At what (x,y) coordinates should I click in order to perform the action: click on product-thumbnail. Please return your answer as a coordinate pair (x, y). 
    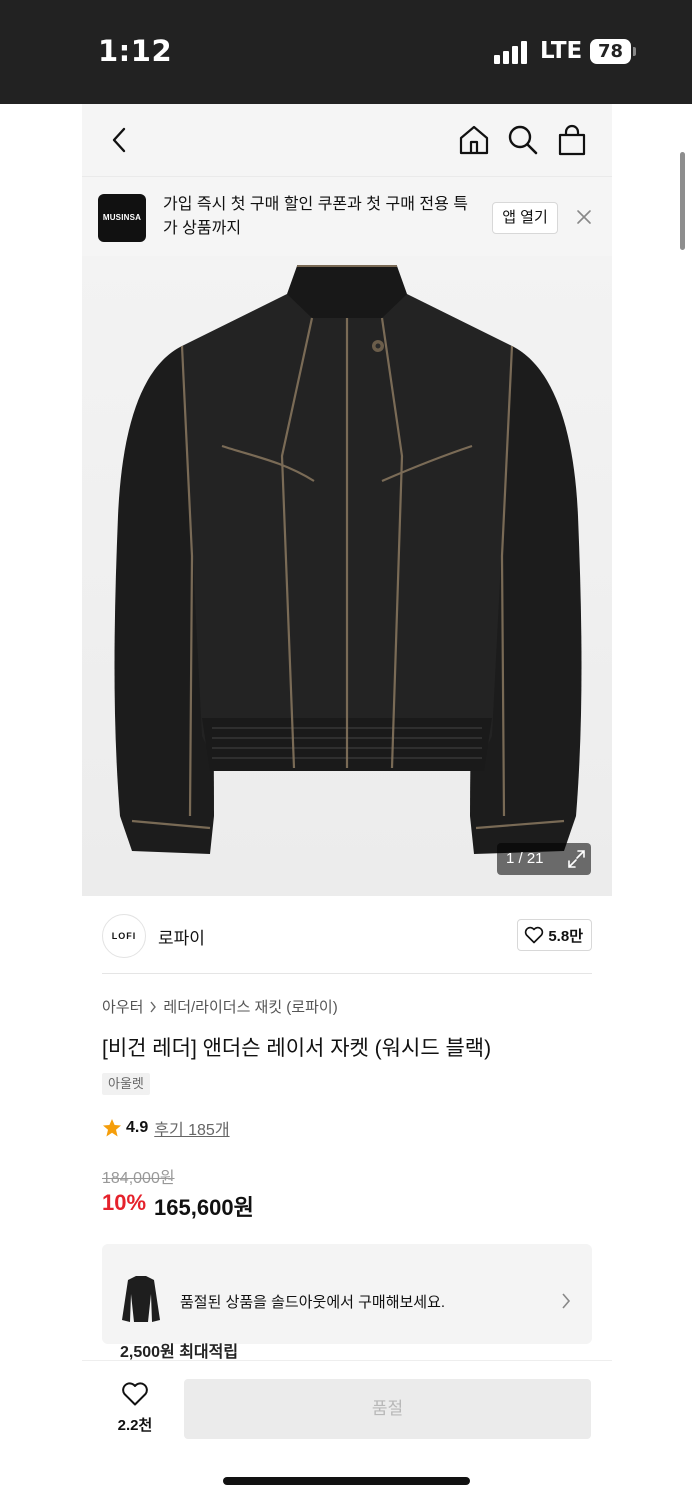
    Looking at the image, I should click on (141, 1299).